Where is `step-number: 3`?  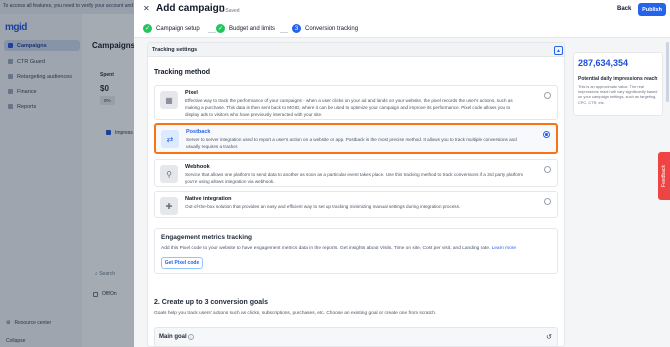
step-number: 3 is located at coordinates (296, 28).